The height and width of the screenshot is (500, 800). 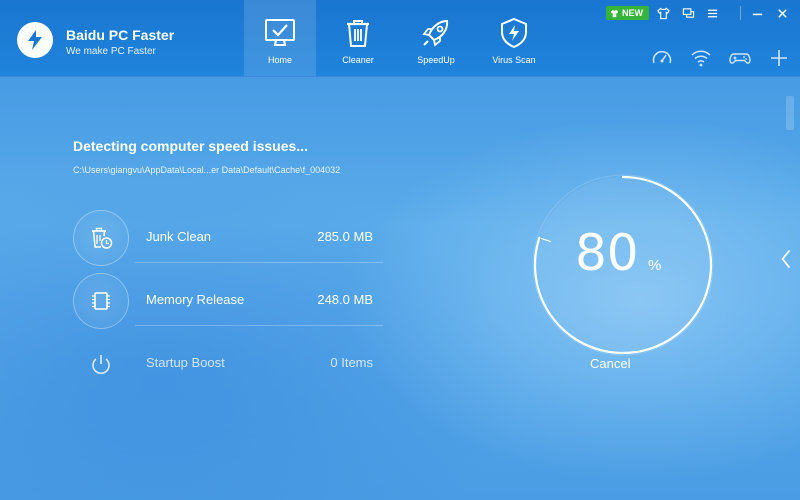 I want to click on trash-icon, so click(x=358, y=33).